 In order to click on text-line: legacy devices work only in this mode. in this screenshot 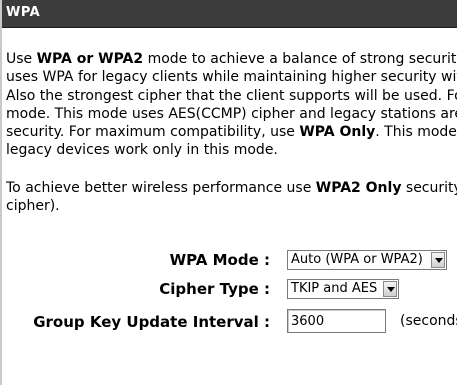, I will do `click(231, 150)`.